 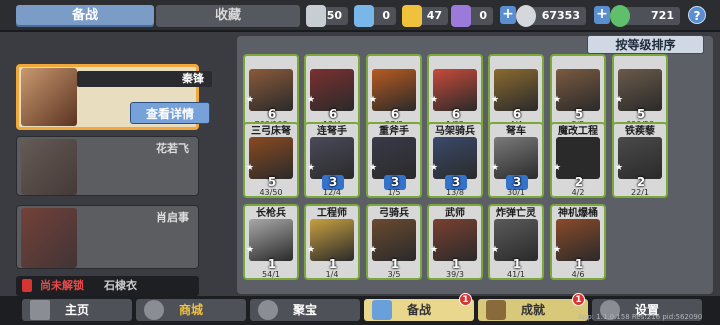 What do you see at coordinates (40, 310) in the screenshot?
I see `home-icon` at bounding box center [40, 310].